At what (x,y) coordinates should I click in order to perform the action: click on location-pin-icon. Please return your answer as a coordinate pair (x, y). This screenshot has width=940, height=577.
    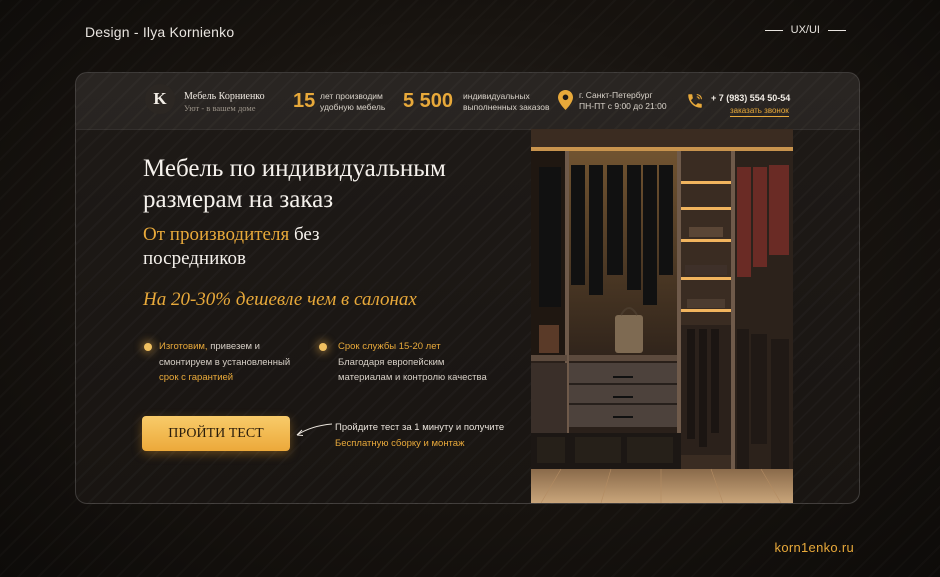
    Looking at the image, I should click on (565, 100).